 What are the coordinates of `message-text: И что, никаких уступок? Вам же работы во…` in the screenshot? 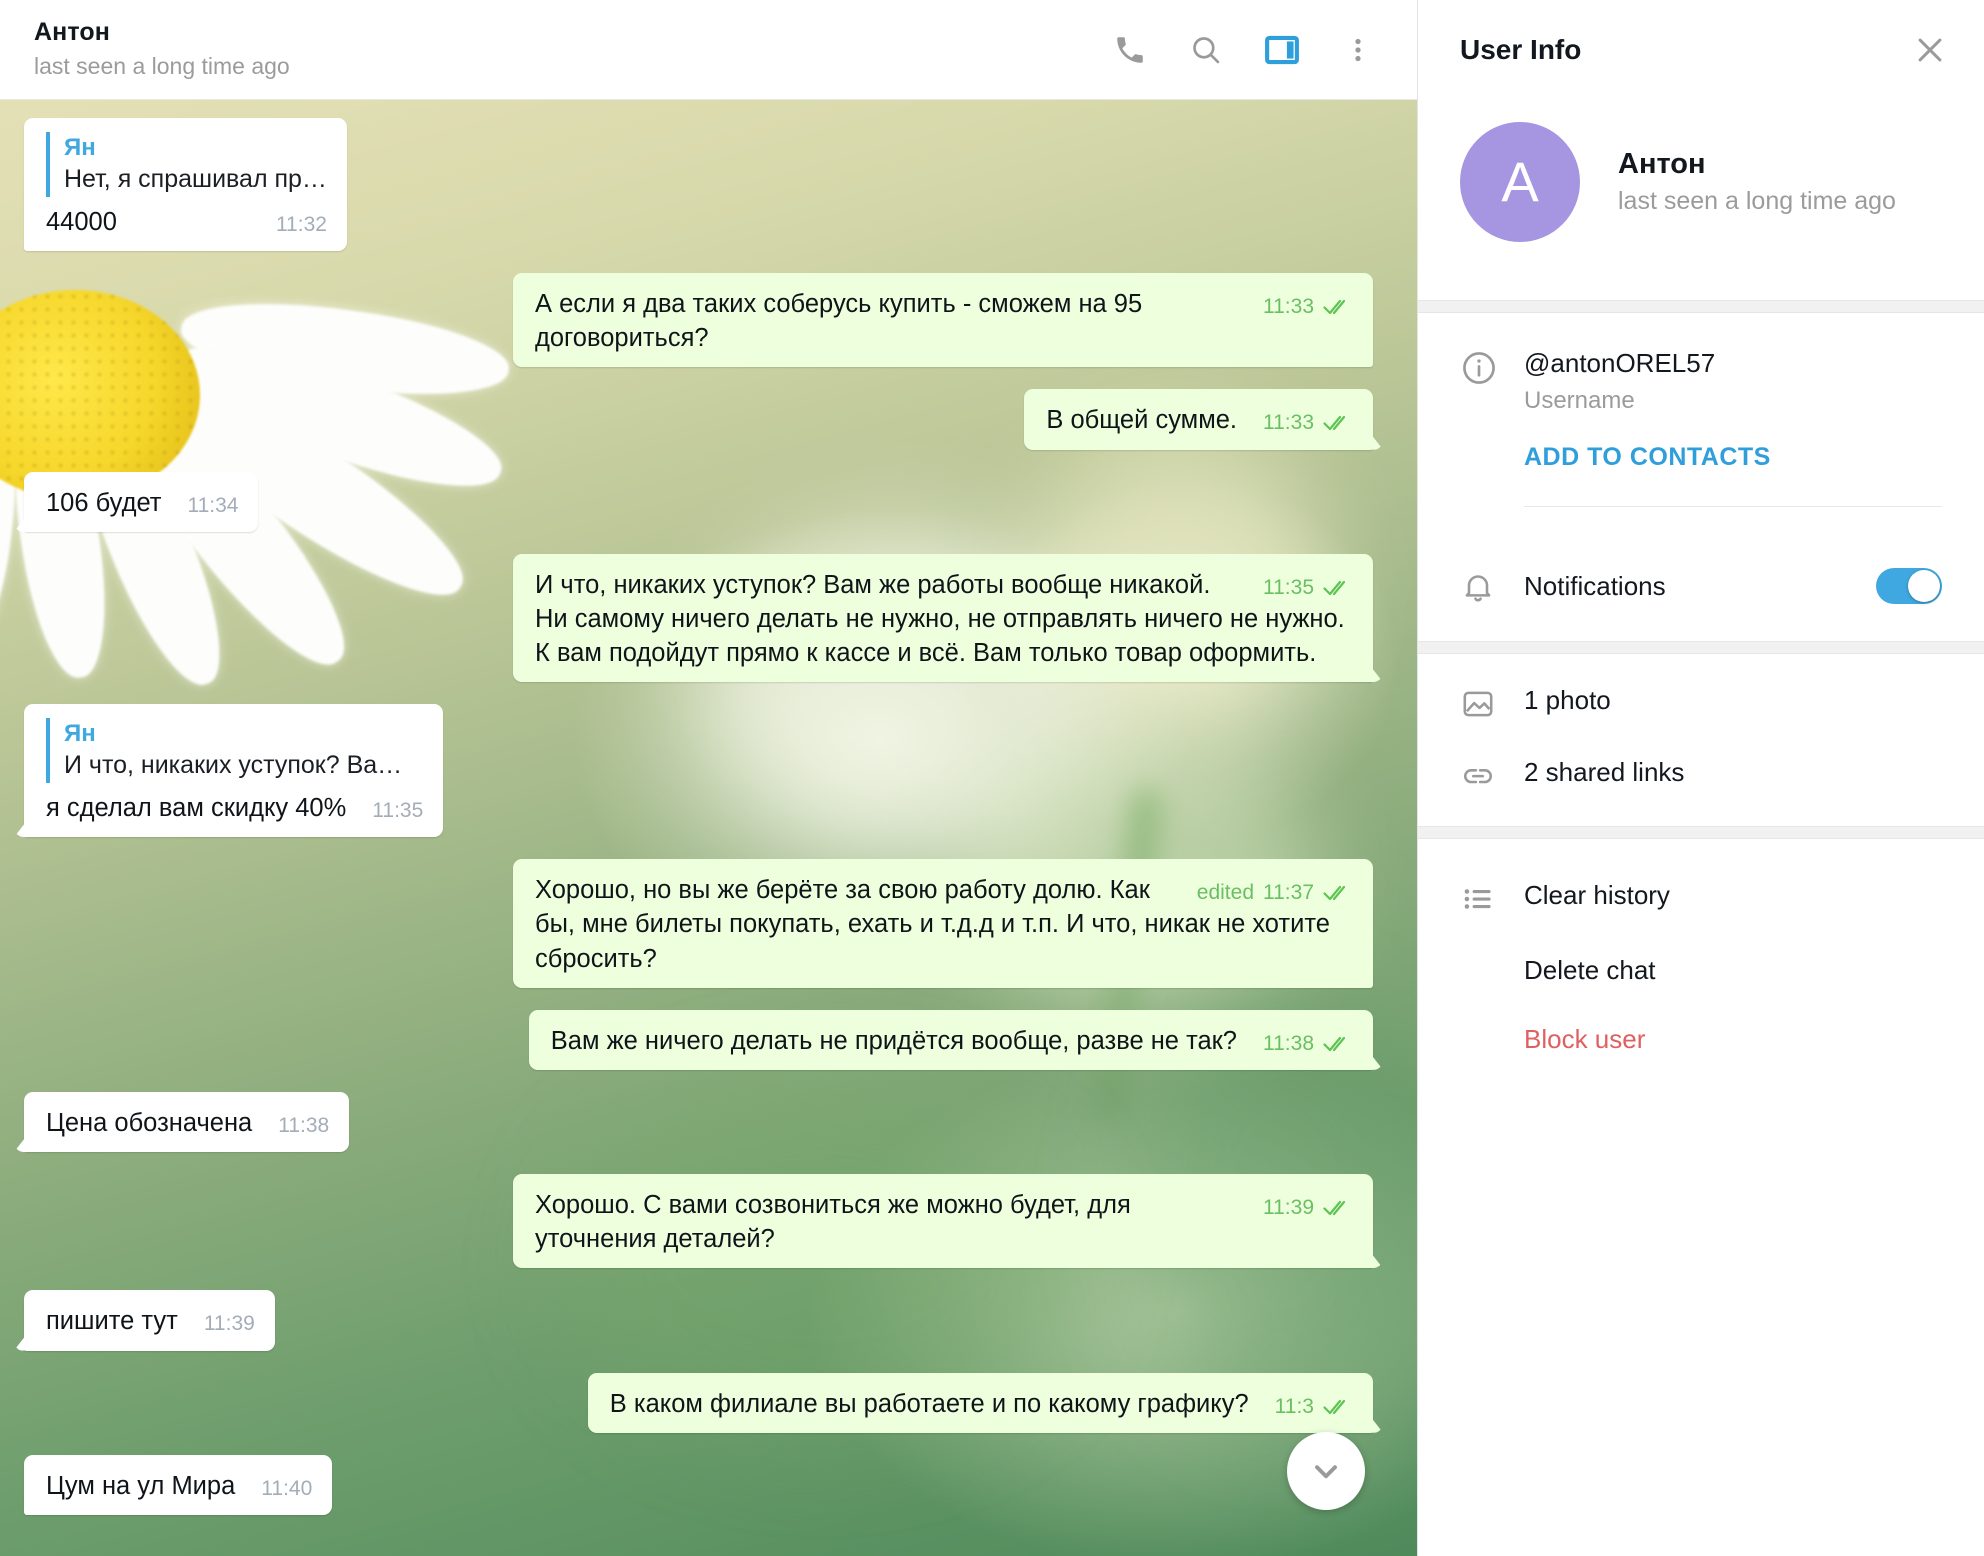 It's located at (940, 619).